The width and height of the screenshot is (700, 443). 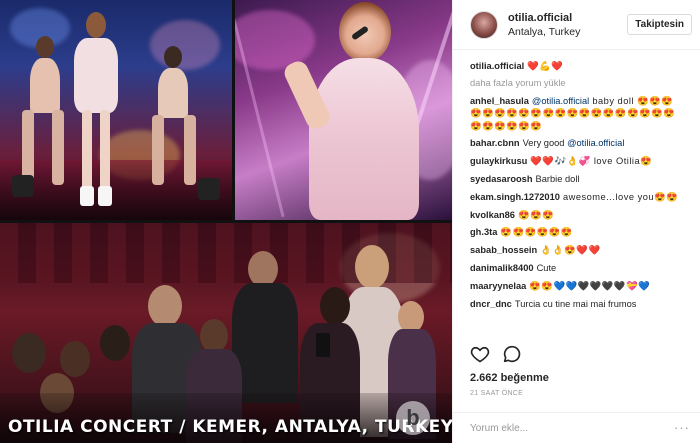 I want to click on load-more-comments-link: daha fazla yorum yükle, so click(x=576, y=83).